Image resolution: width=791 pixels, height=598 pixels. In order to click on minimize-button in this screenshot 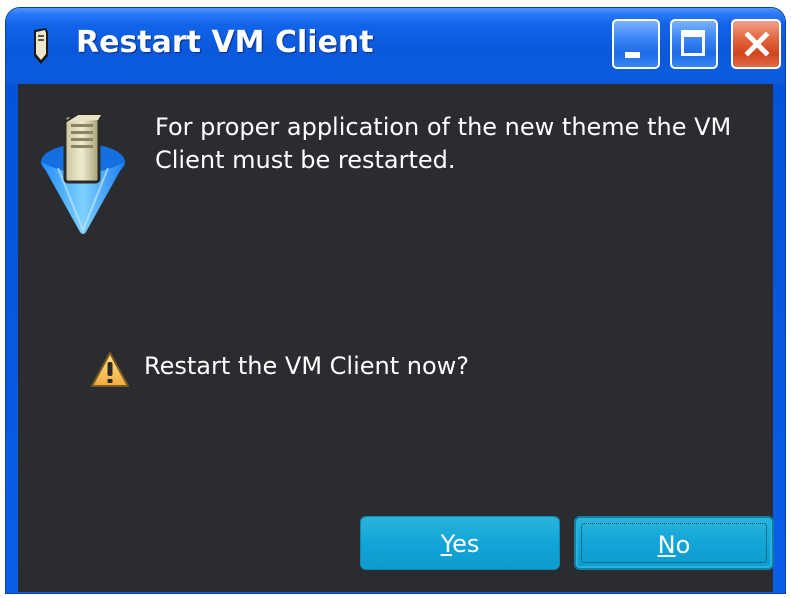, I will do `click(636, 44)`.